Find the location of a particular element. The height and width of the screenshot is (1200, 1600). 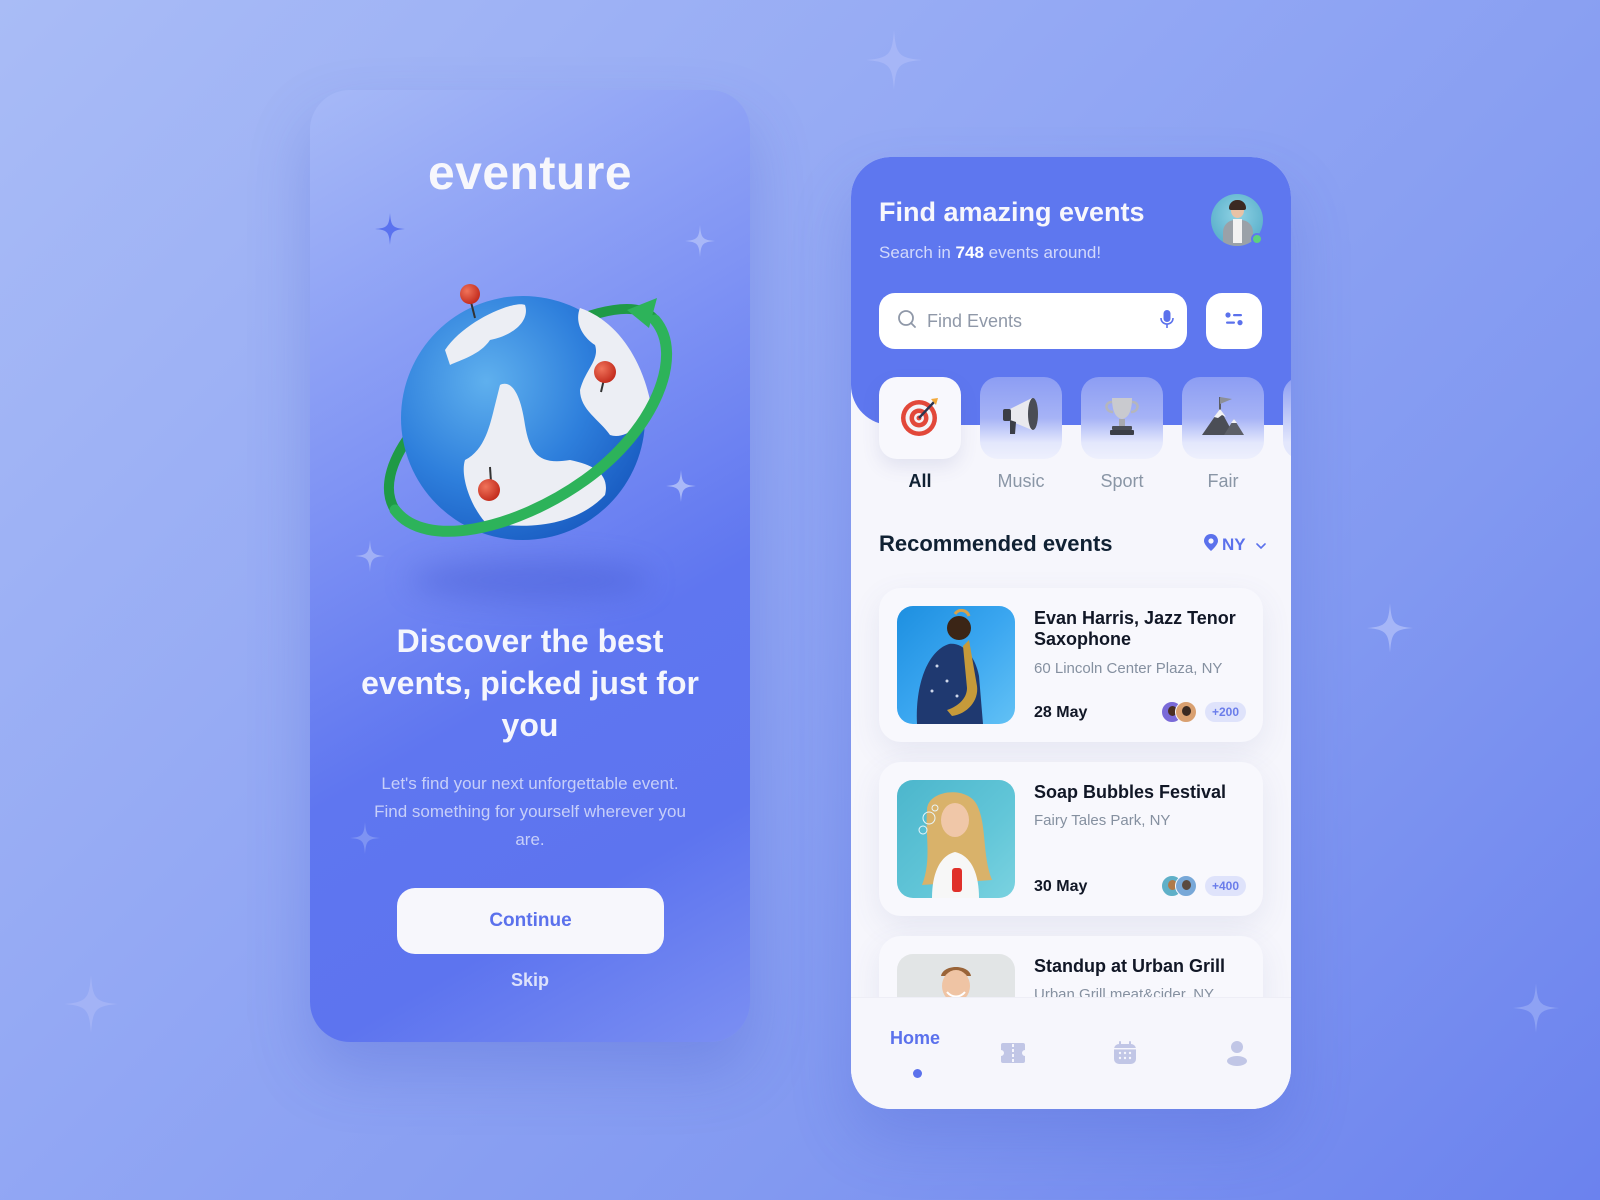

active-indicator is located at coordinates (917, 1073).